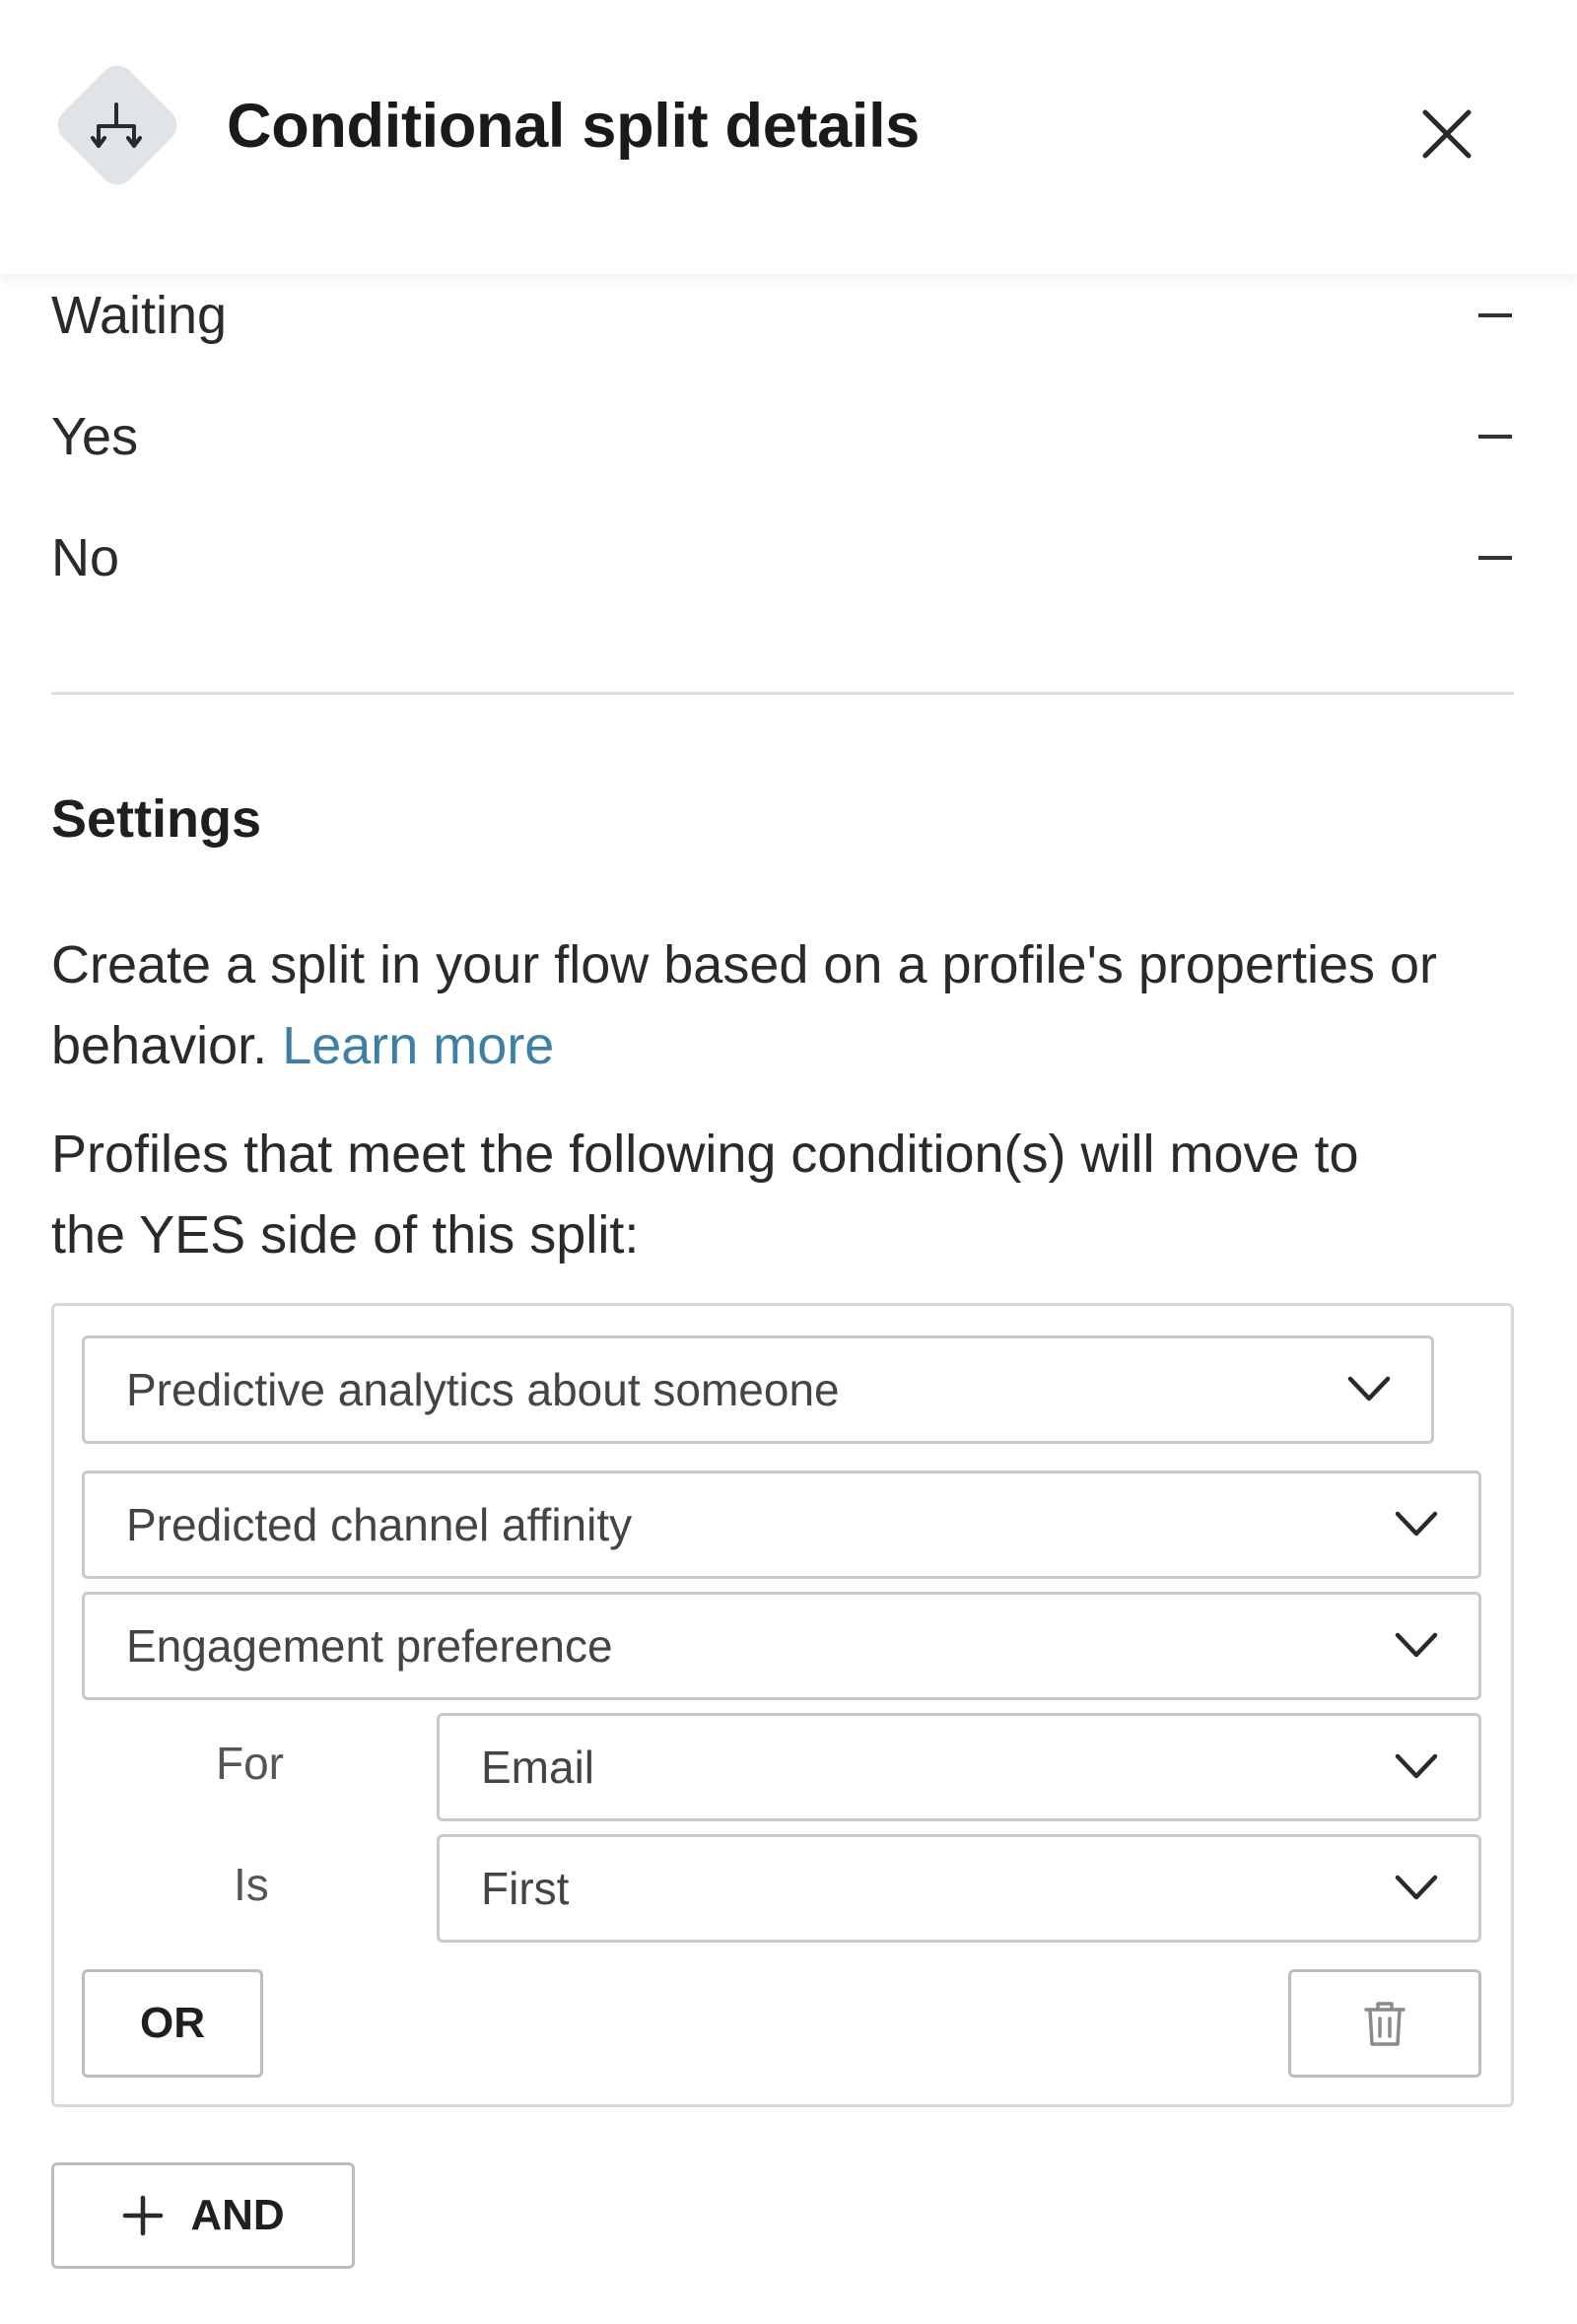 This screenshot has height=2324, width=1577. I want to click on status-row-waiting: Waiting, so click(785, 315).